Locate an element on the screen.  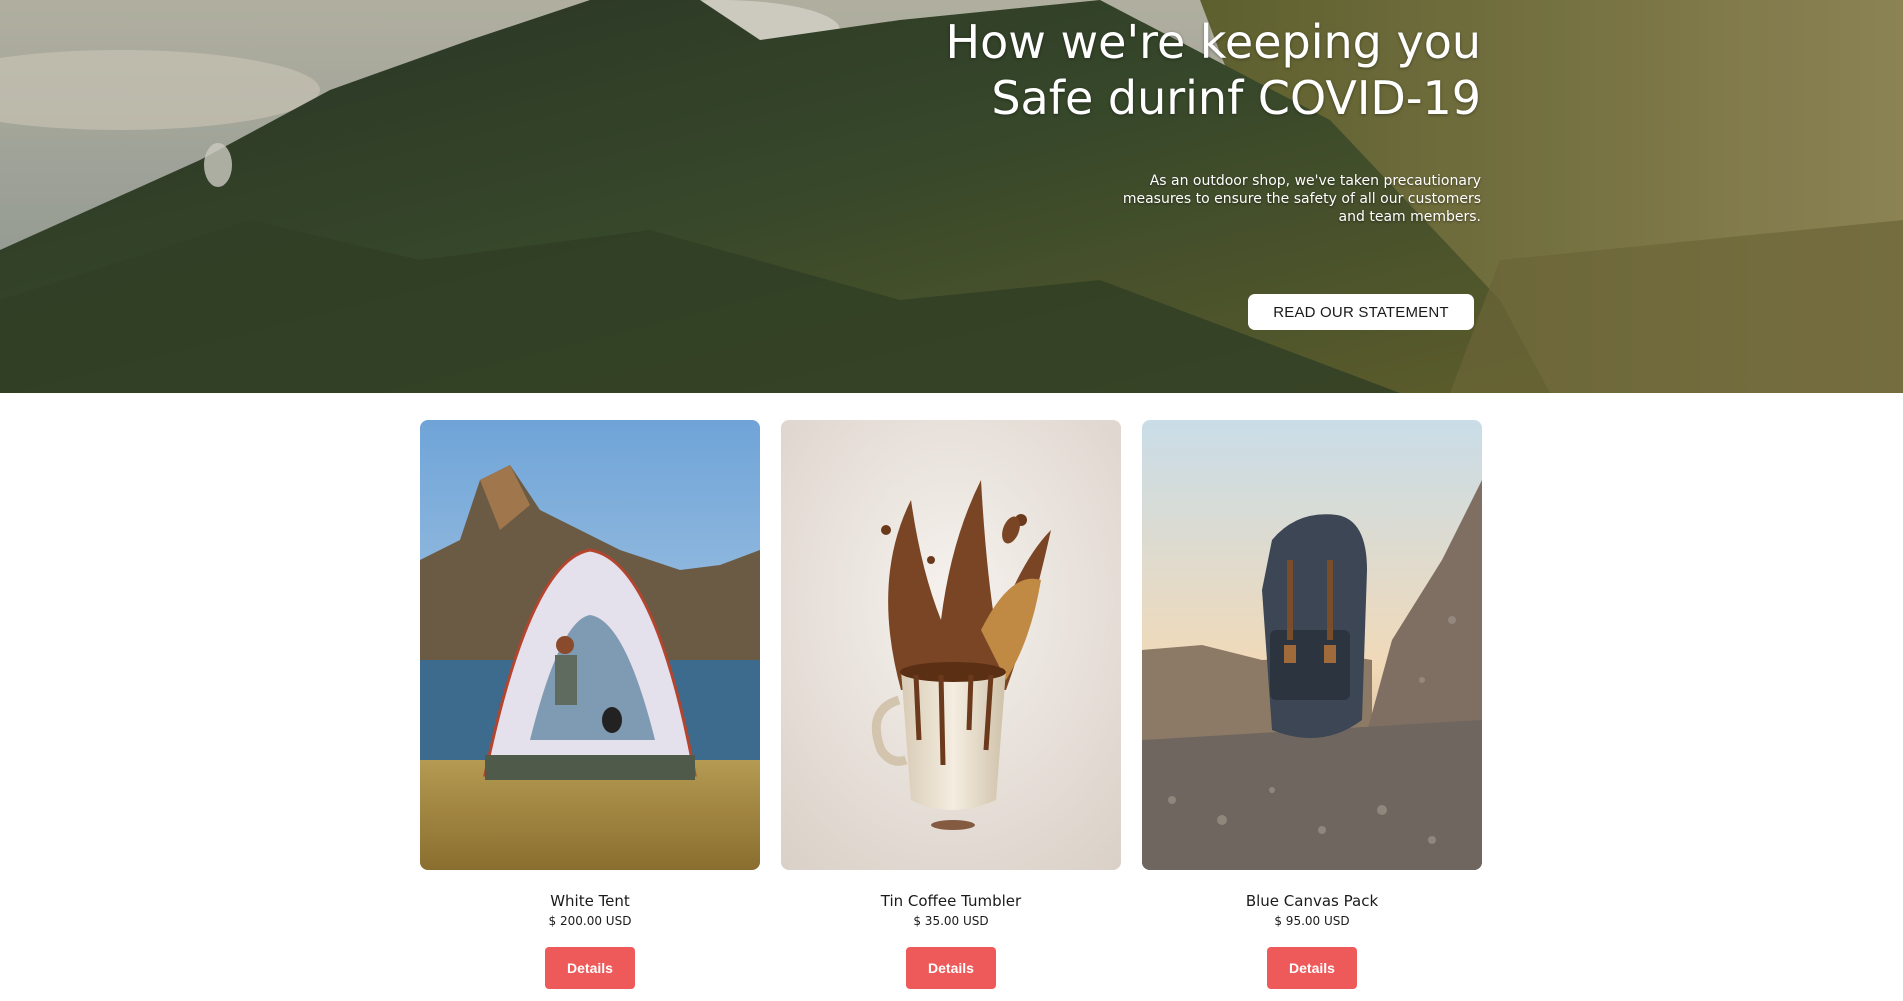
hero-title-line1: How we're keeping you is located at coordinates (1213, 42).